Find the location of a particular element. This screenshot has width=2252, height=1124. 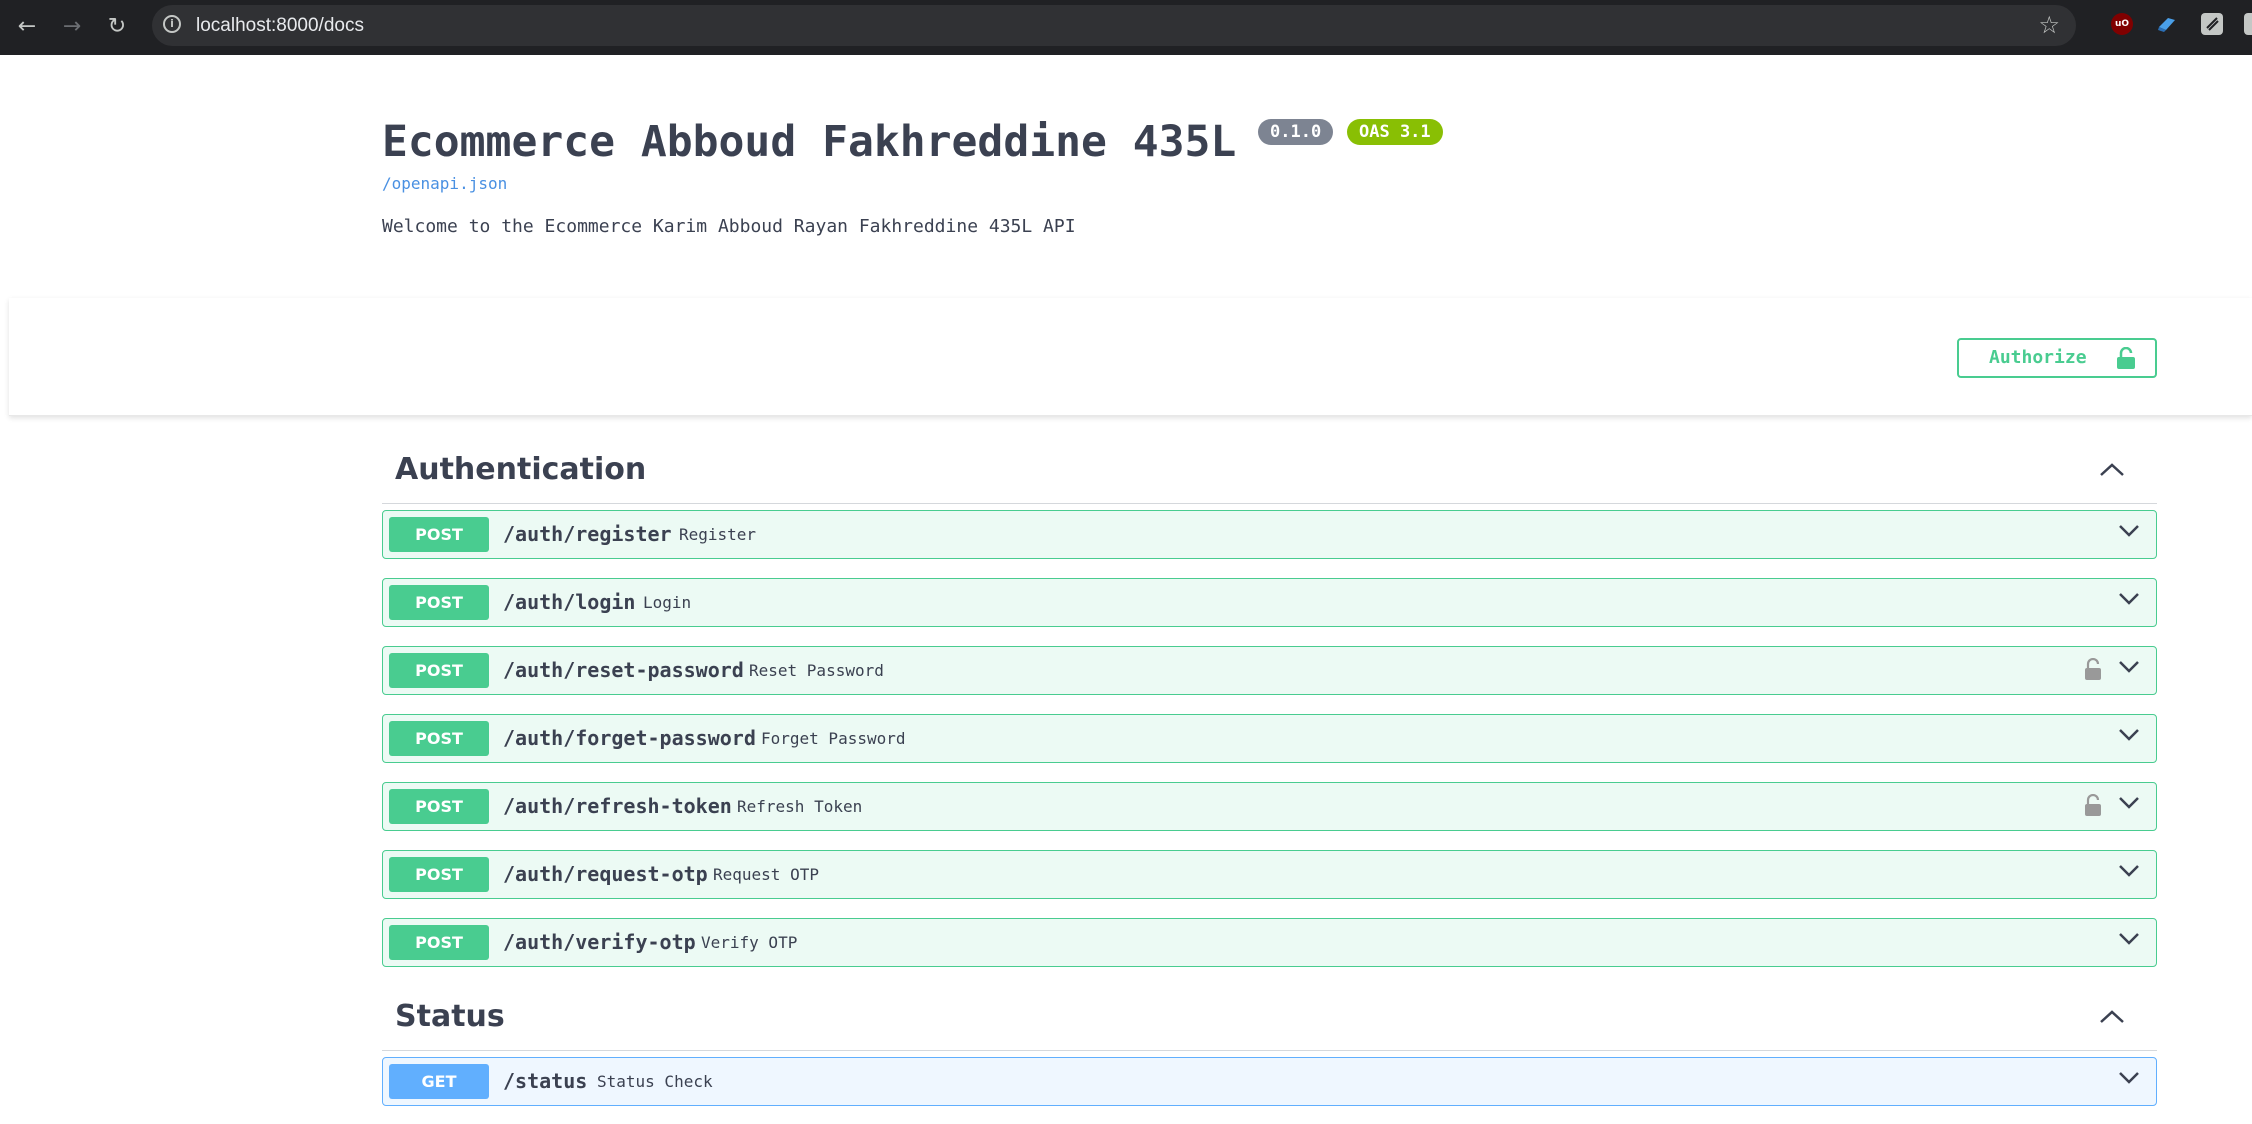

operation-summary: Login is located at coordinates (667, 602).